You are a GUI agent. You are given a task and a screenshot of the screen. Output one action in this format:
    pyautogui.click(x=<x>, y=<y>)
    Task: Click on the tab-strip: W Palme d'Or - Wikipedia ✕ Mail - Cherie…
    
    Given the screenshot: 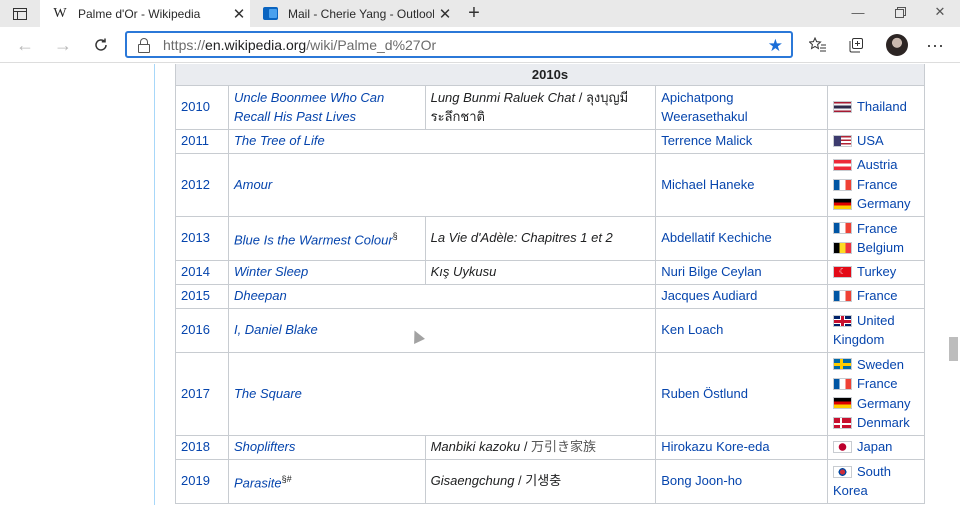 What is the action you would take?
    pyautogui.click(x=480, y=13)
    